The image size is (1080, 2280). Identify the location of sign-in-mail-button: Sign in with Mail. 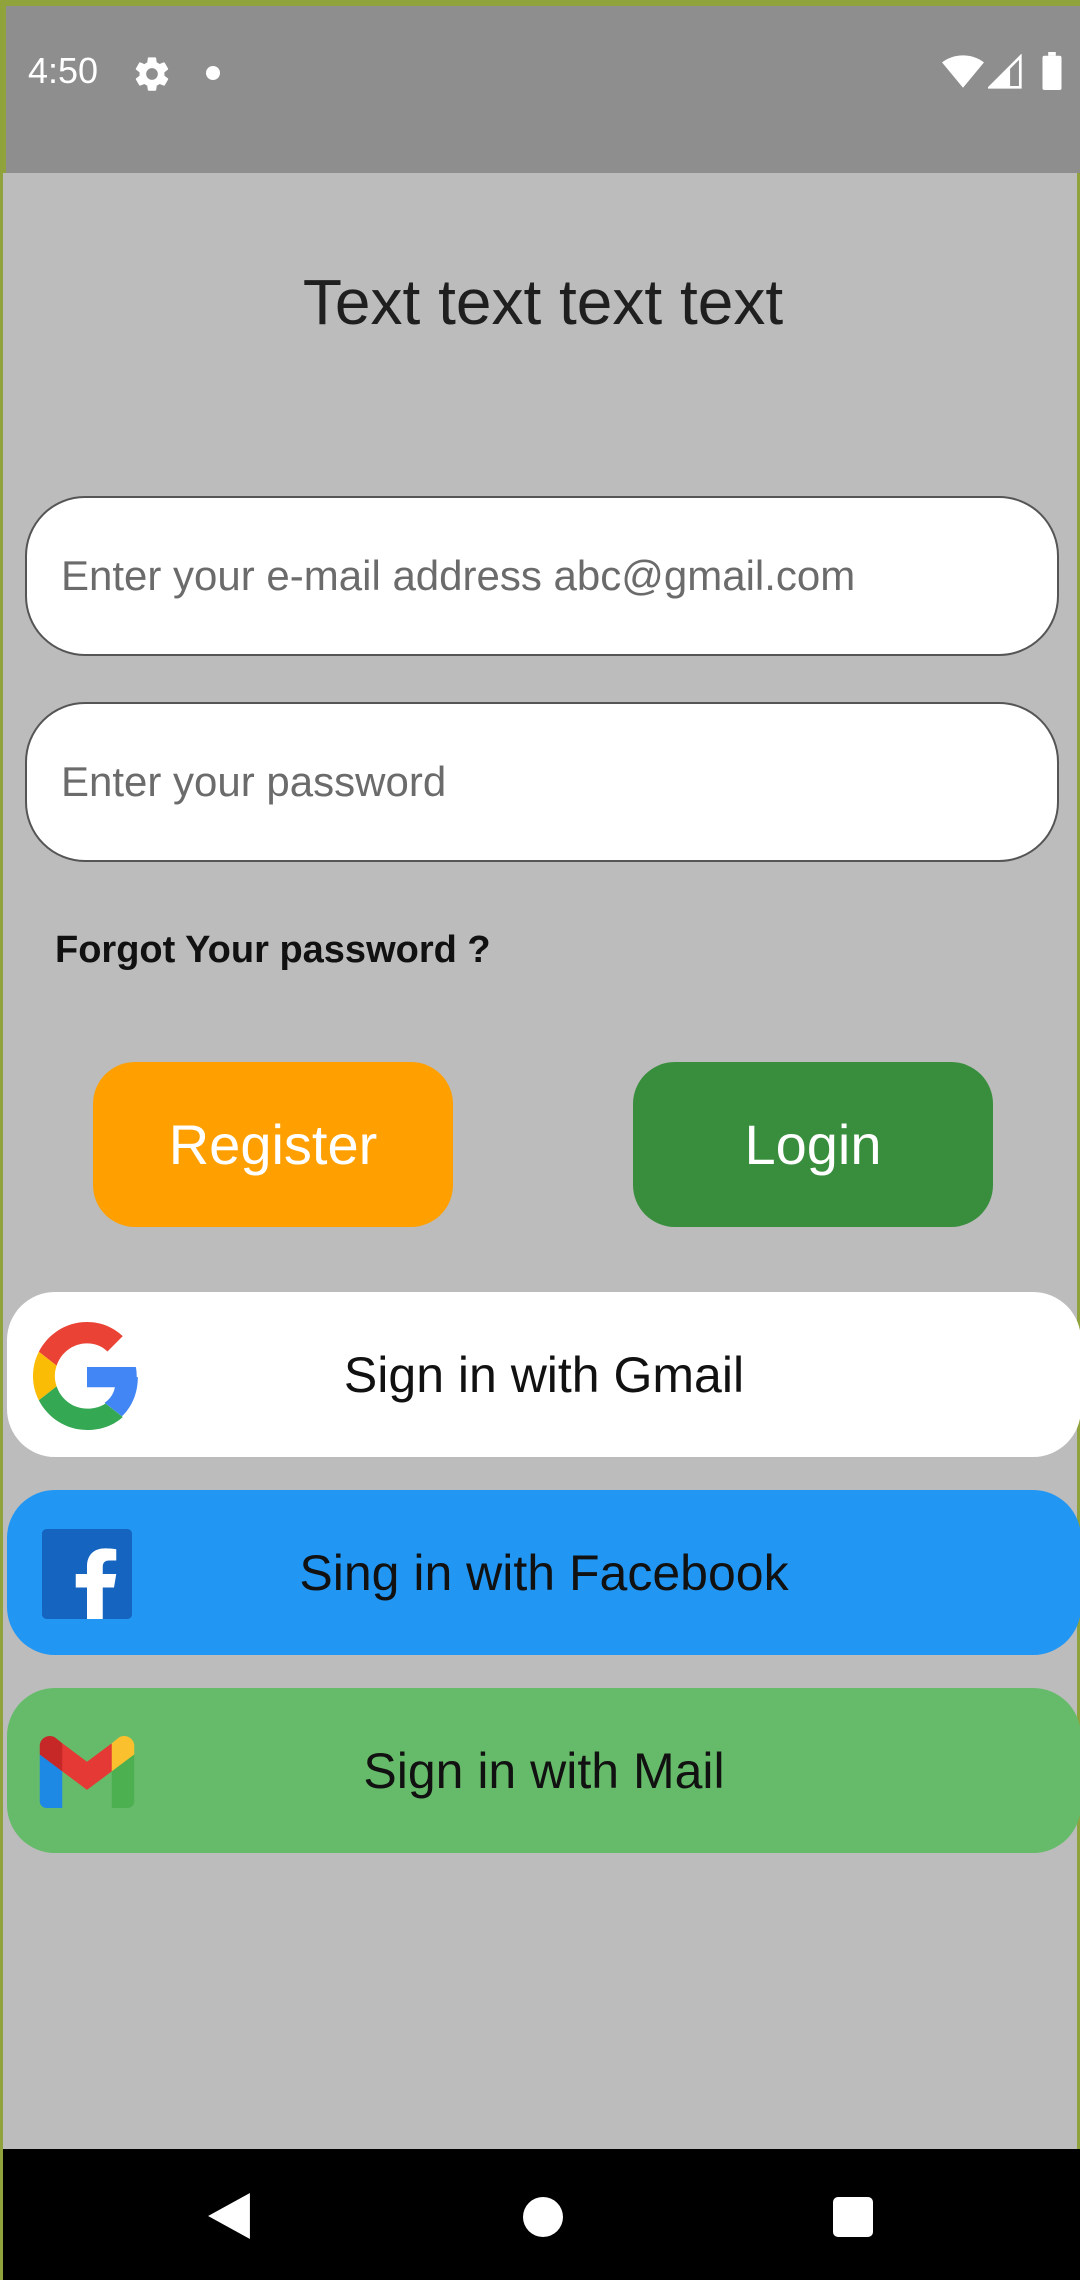
(543, 1770).